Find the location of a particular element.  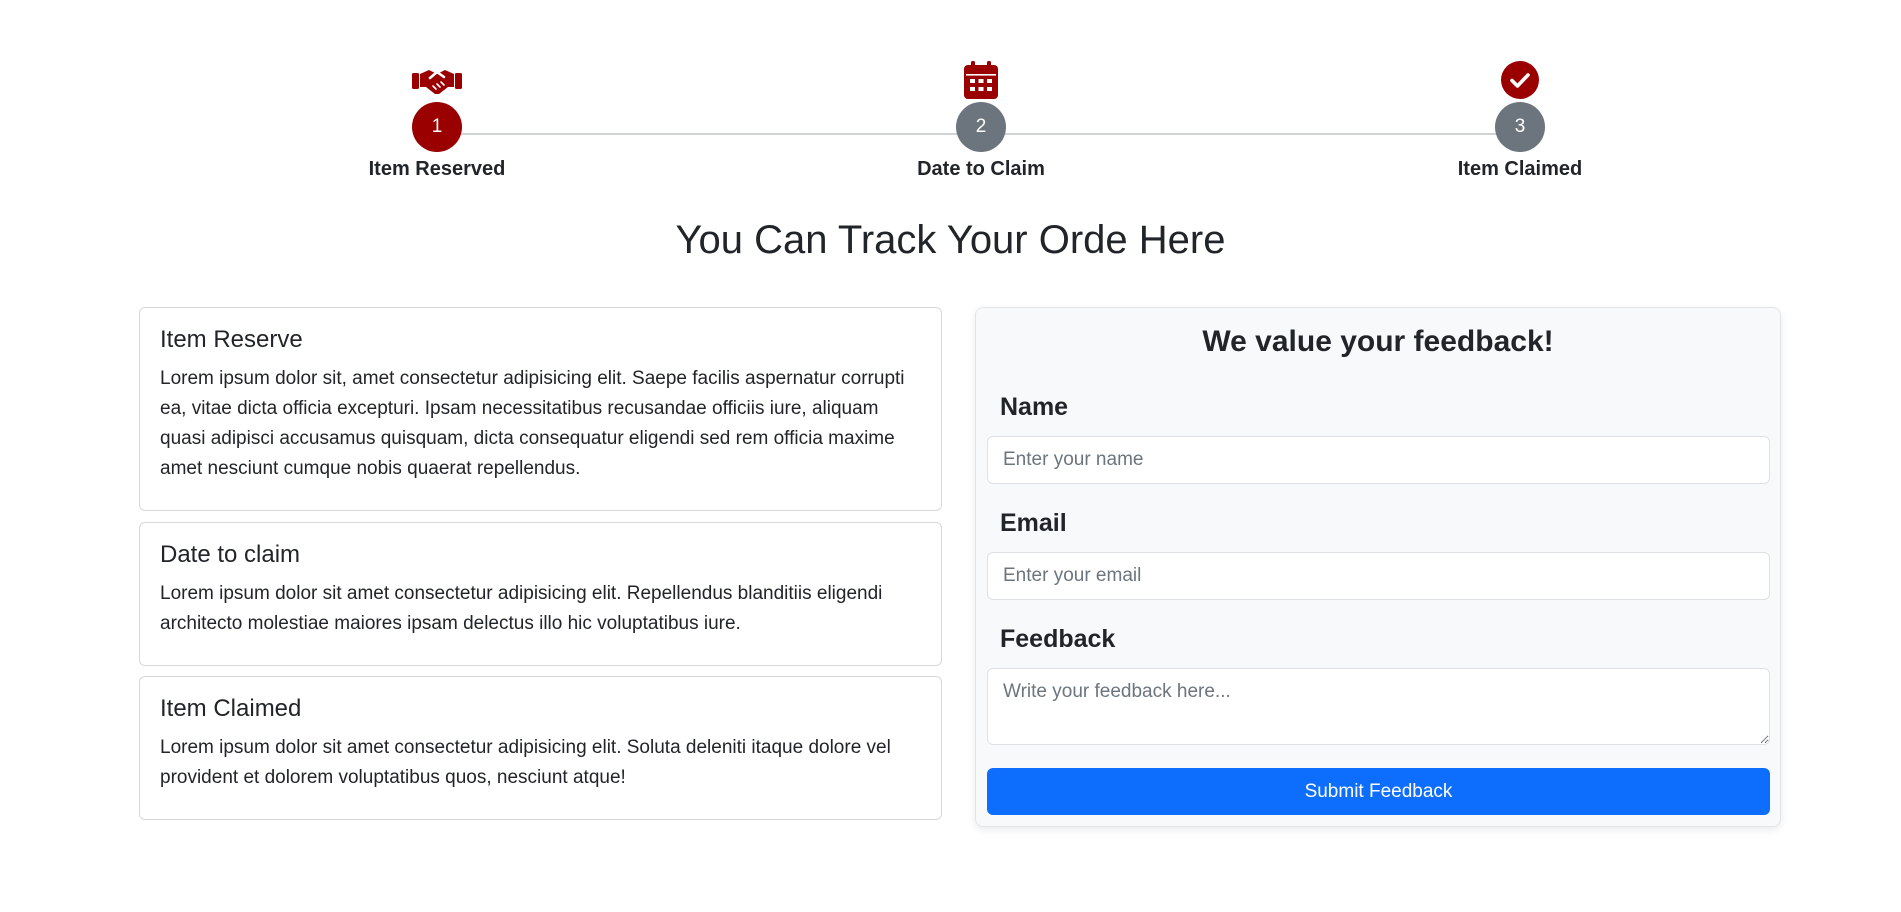

calendar-icon is located at coordinates (981, 80).